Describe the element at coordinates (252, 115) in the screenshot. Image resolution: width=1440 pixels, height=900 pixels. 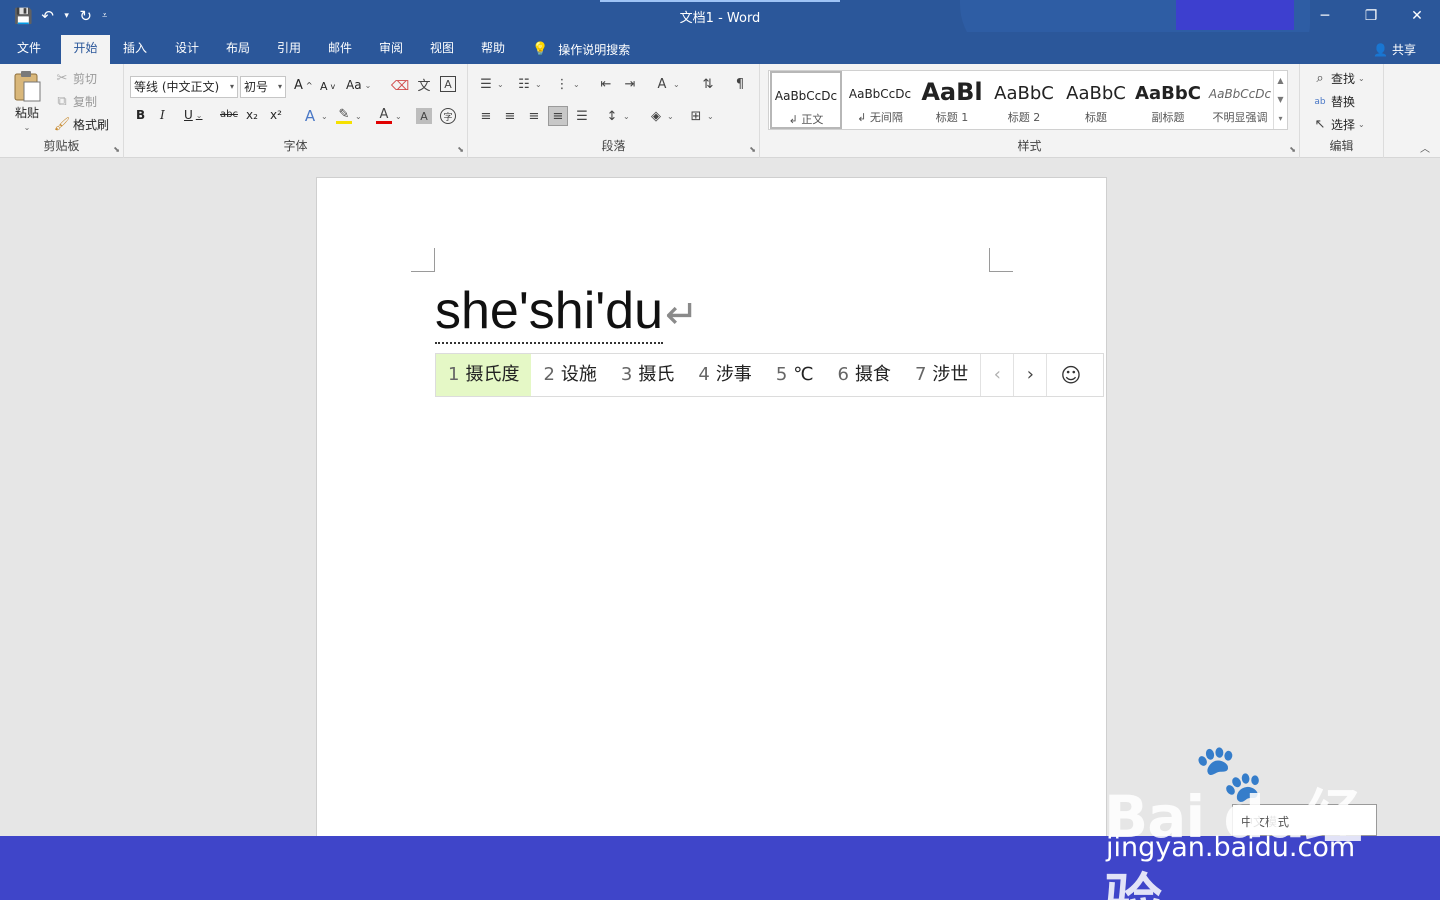
I see `subscript-button: x₂` at that location.